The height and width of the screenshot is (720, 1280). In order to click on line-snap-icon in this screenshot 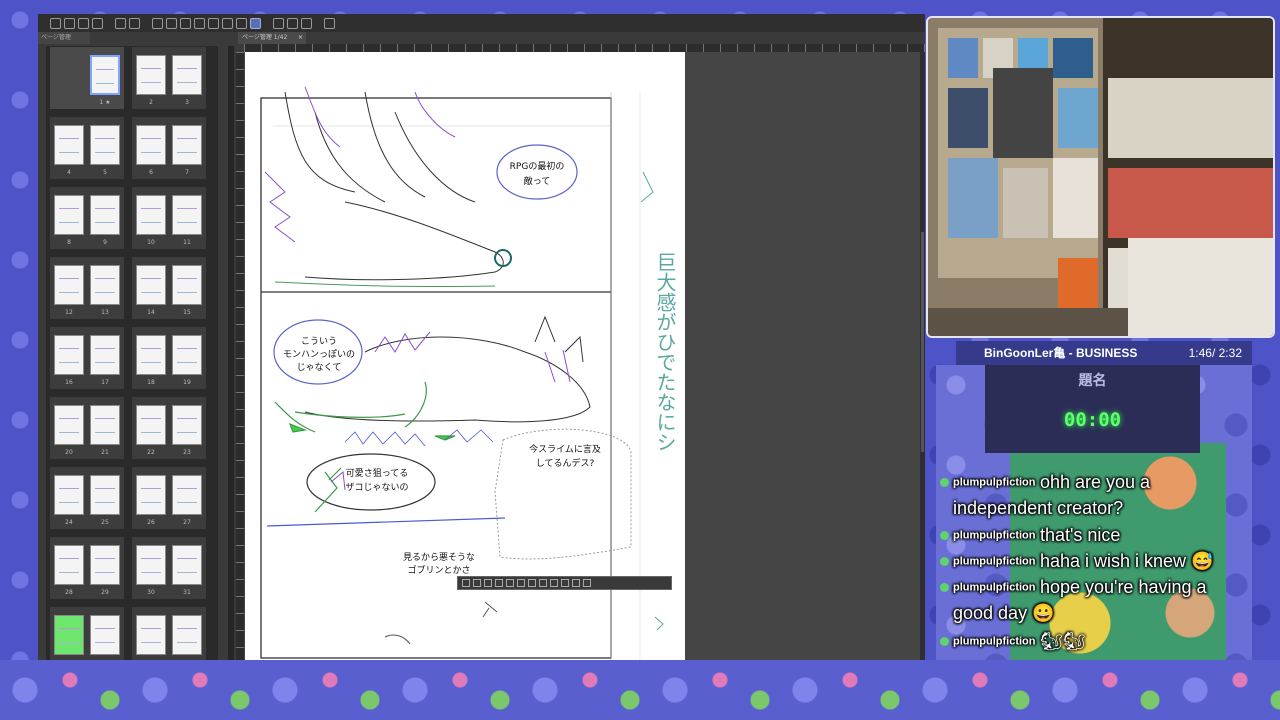, I will do `click(292, 23)`.